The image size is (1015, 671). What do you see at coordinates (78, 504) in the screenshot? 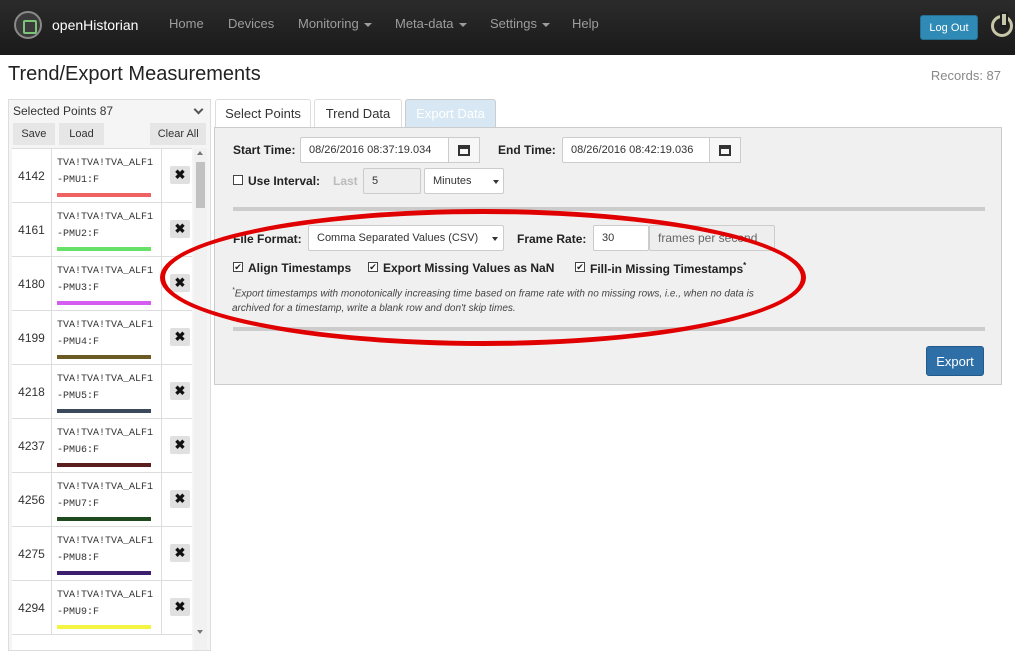
I see `point-name-line2: -PMU7:F` at bounding box center [78, 504].